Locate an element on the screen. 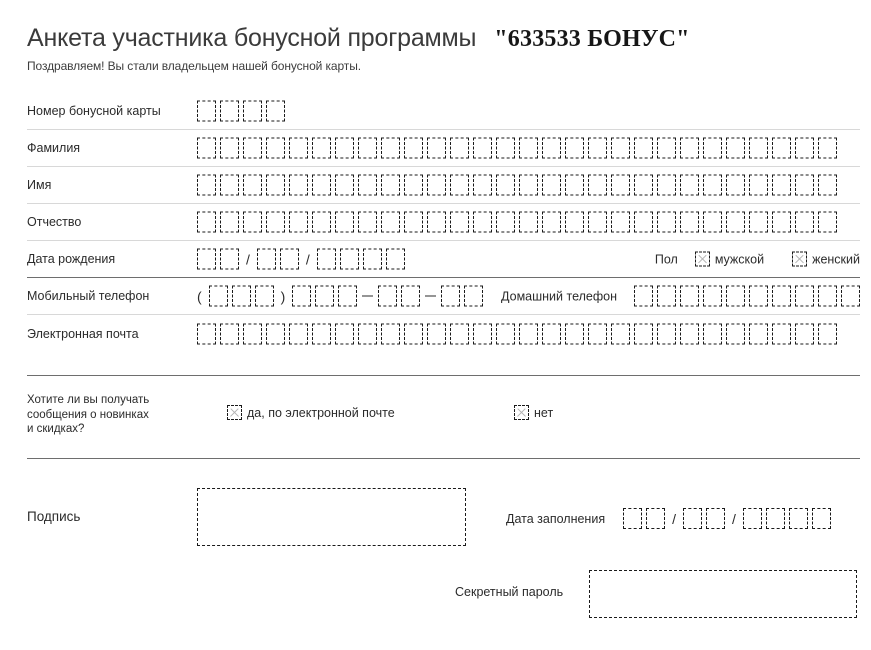 The width and height of the screenshot is (871, 650). field-card-number is located at coordinates (241, 111).